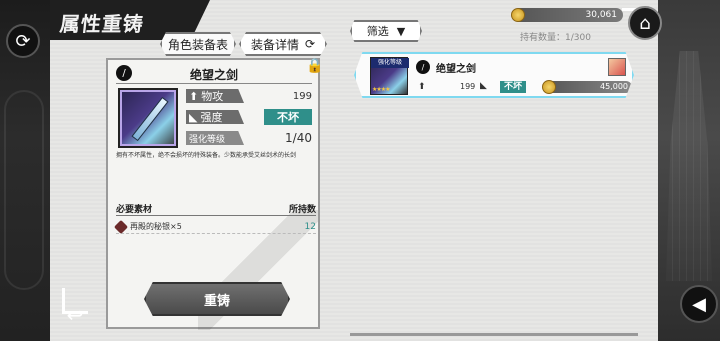  I want to click on stat-attack: ⬆ 物攻 199, so click(249, 96).